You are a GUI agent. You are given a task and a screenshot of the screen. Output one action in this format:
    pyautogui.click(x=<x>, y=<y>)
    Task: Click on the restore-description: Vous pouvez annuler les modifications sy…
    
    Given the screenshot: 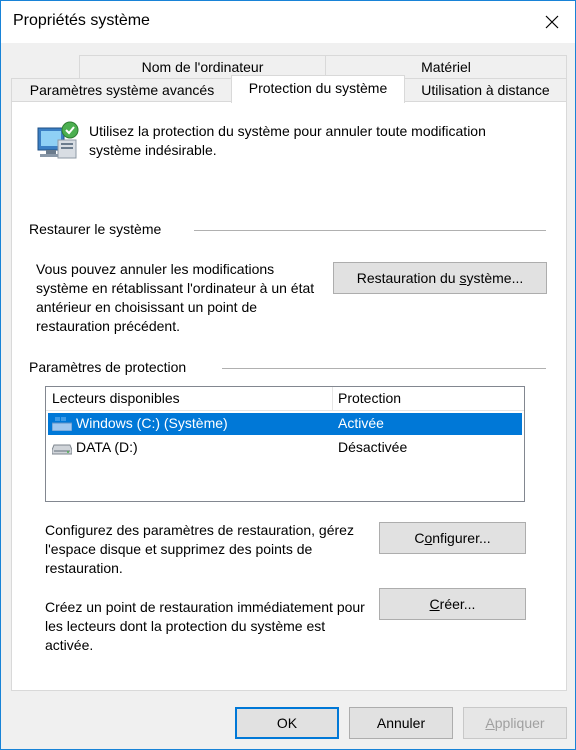 What is the action you would take?
    pyautogui.click(x=175, y=297)
    